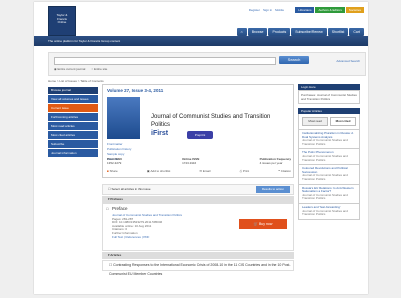 The width and height of the screenshot is (401, 298). I want to click on advanced-search-link: Advanced Search, so click(348, 61).